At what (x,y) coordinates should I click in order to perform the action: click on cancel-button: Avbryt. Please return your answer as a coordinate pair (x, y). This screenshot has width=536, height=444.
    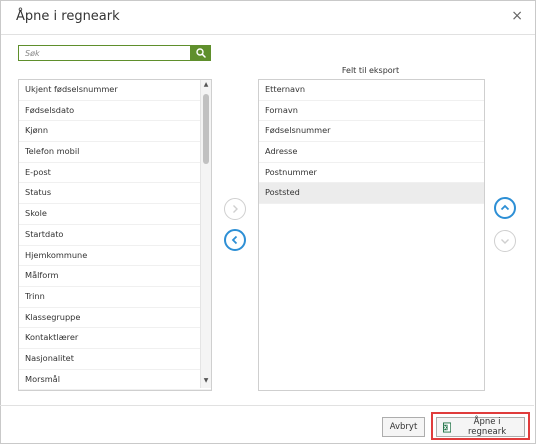
    Looking at the image, I should click on (403, 427).